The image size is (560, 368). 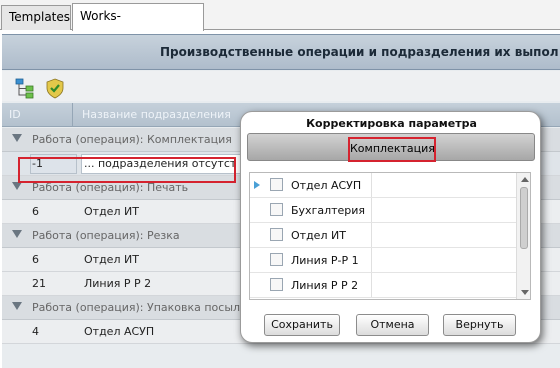 What do you see at coordinates (156, 114) in the screenshot?
I see `column-header-name: Название подразделения` at bounding box center [156, 114].